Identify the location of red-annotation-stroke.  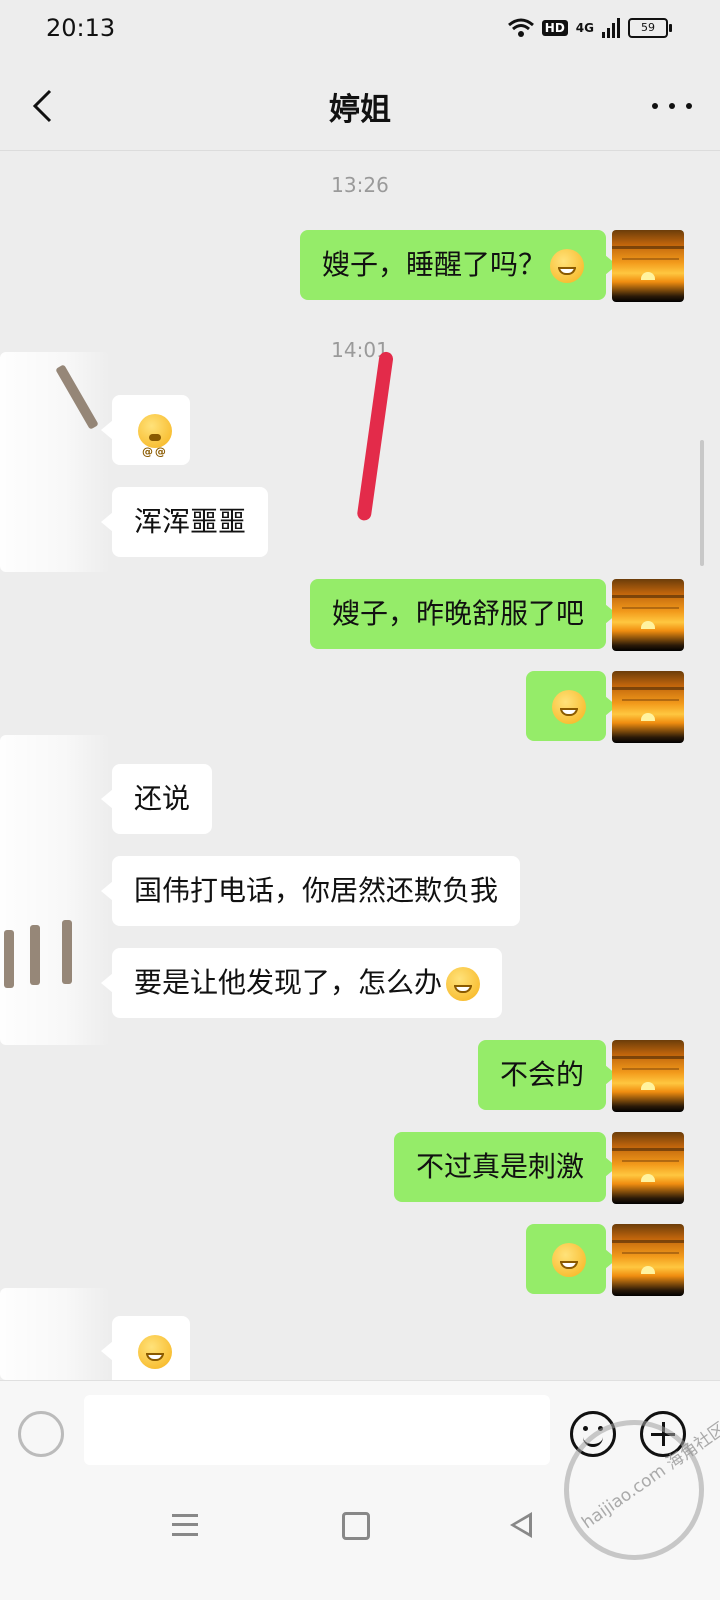
(375, 436).